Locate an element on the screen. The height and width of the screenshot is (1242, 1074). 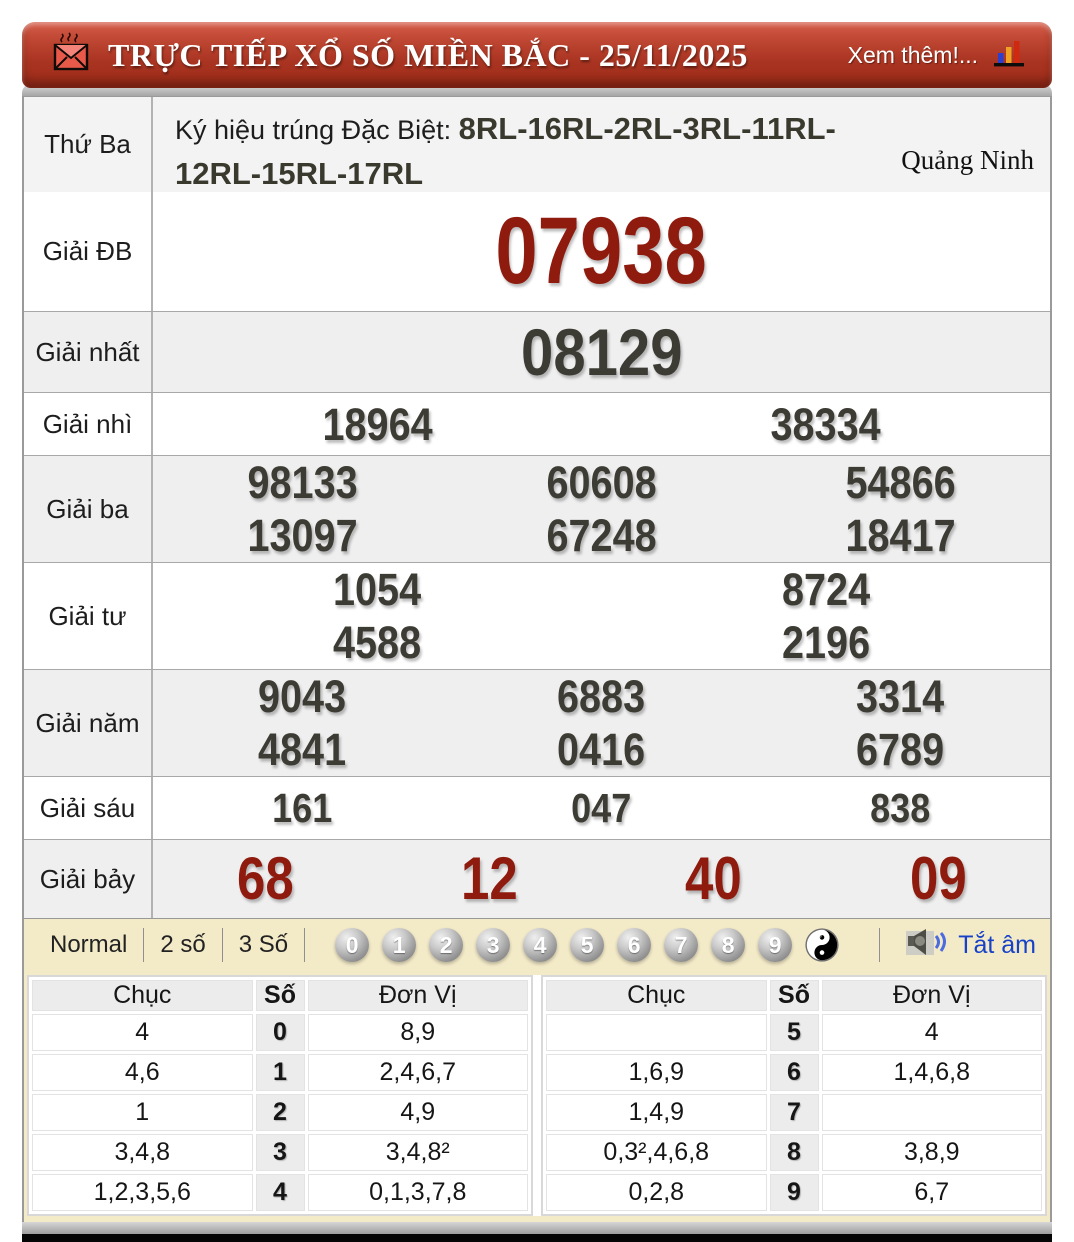
table-cell: 0,2,8 is located at coordinates (656, 1192).